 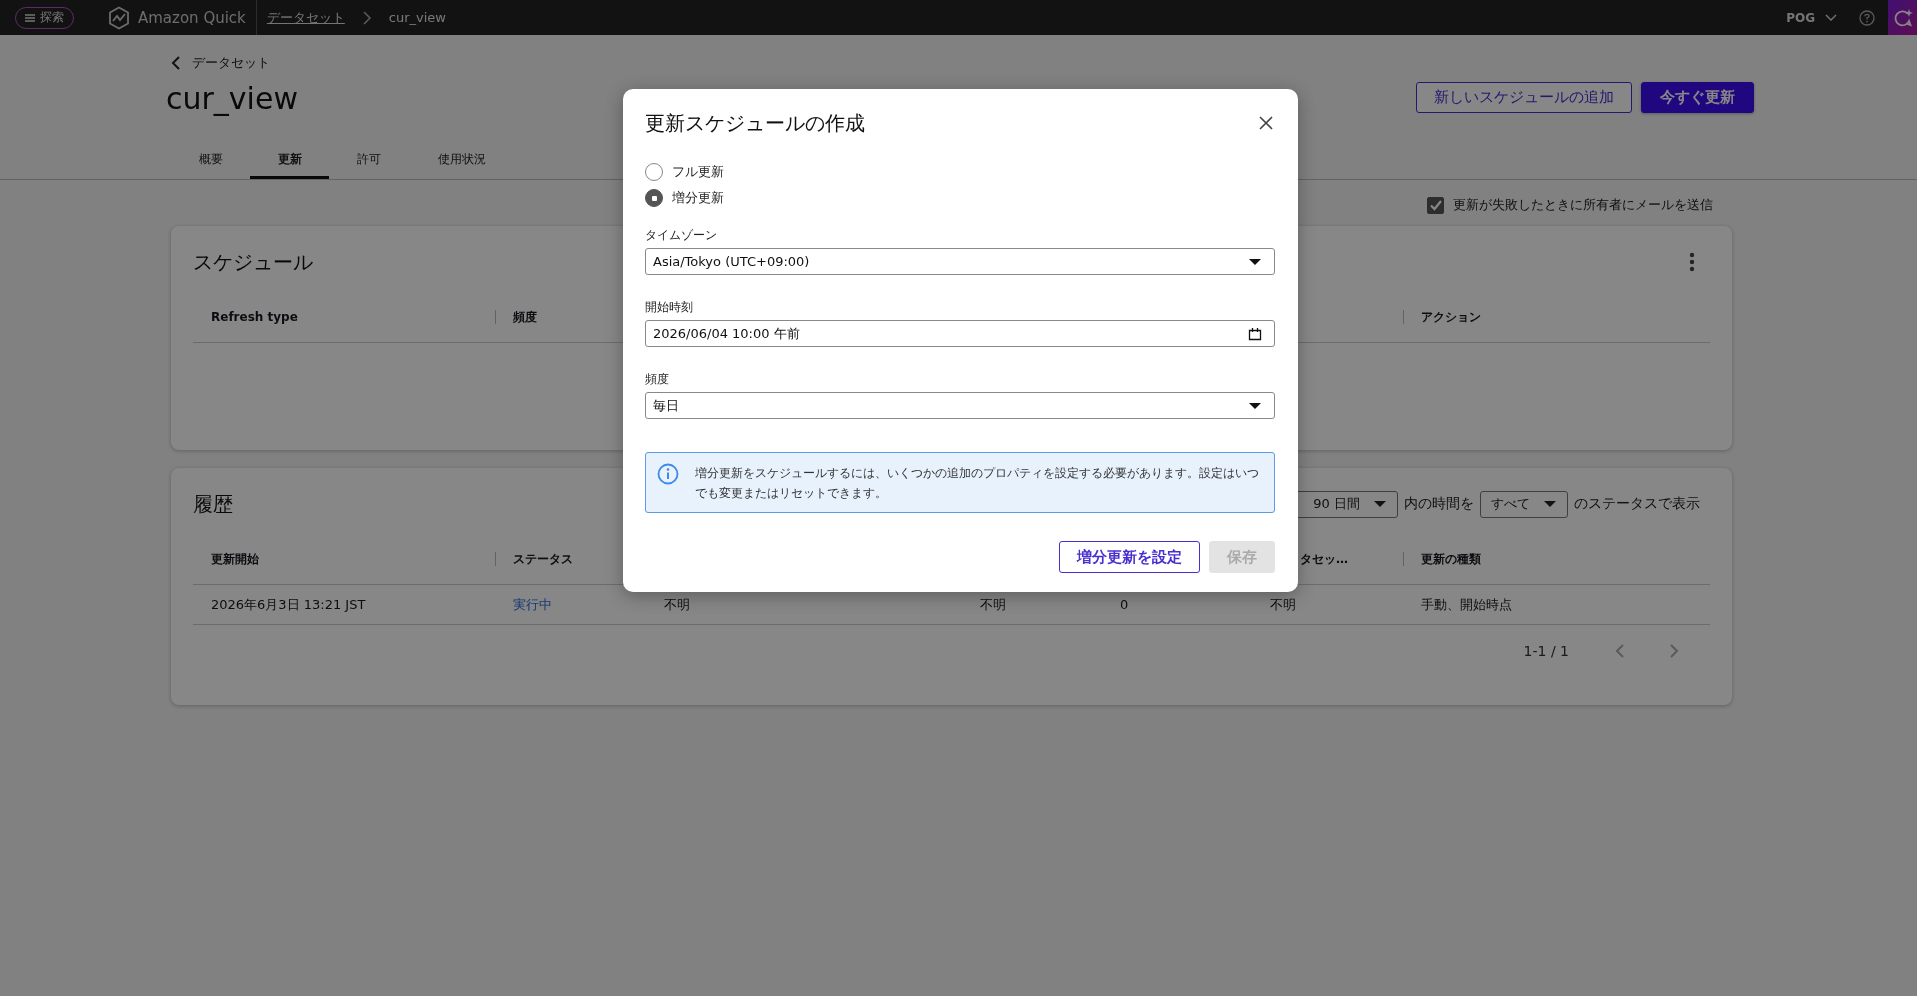 What do you see at coordinates (532, 604) in the screenshot?
I see `status-link: 実行中` at bounding box center [532, 604].